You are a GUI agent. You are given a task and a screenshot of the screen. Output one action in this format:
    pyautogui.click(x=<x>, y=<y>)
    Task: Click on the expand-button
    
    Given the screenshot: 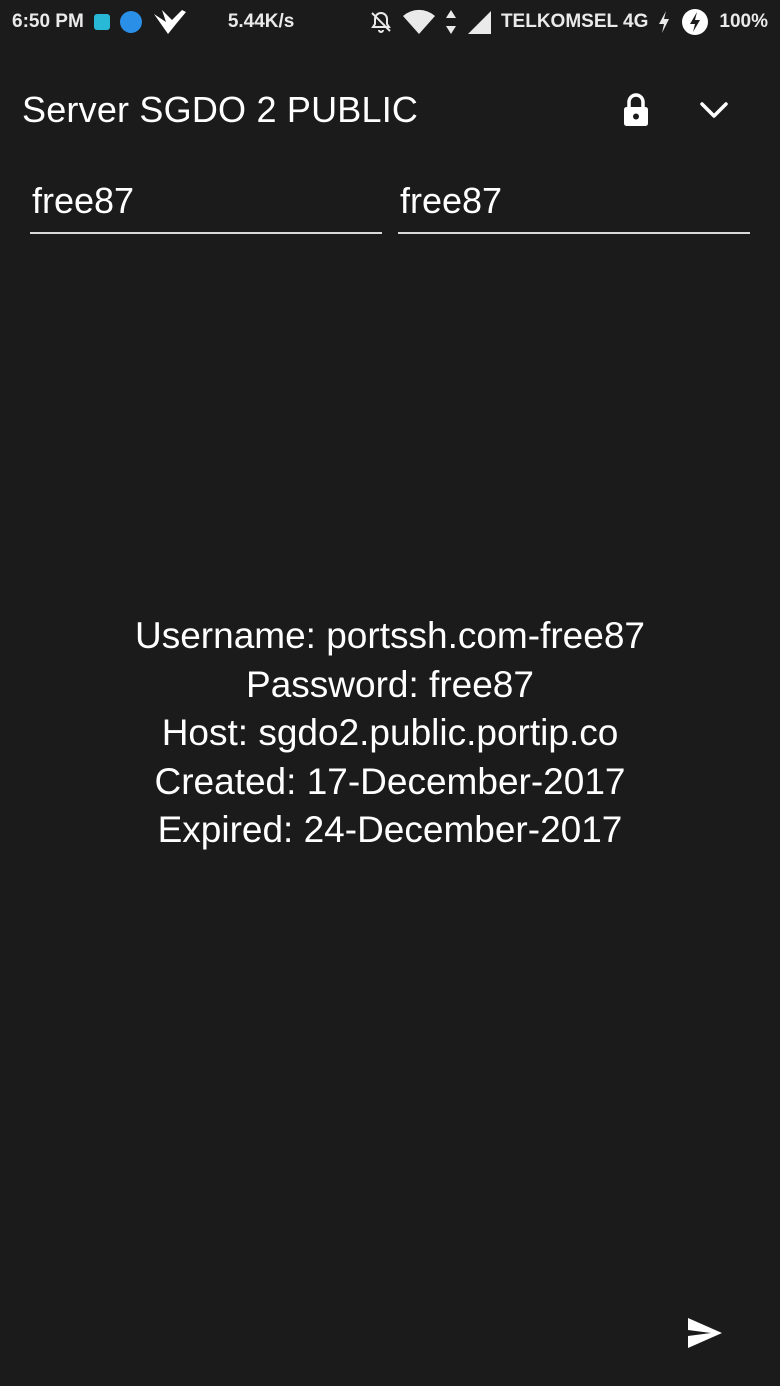 What is the action you would take?
    pyautogui.click(x=714, y=110)
    